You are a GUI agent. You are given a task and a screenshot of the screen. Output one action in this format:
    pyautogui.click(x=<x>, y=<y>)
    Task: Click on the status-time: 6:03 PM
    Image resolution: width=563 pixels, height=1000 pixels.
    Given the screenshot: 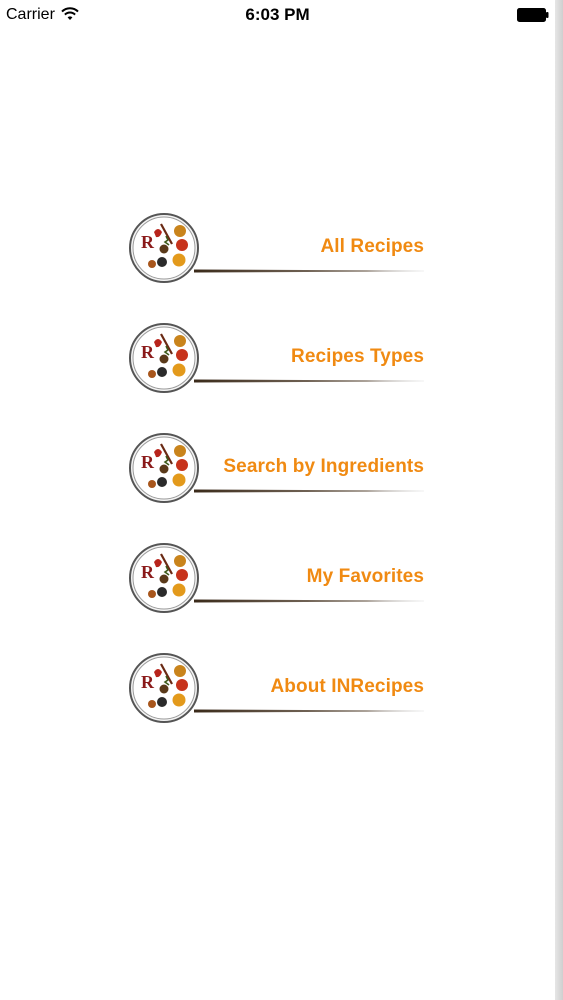 What is the action you would take?
    pyautogui.click(x=277, y=14)
    